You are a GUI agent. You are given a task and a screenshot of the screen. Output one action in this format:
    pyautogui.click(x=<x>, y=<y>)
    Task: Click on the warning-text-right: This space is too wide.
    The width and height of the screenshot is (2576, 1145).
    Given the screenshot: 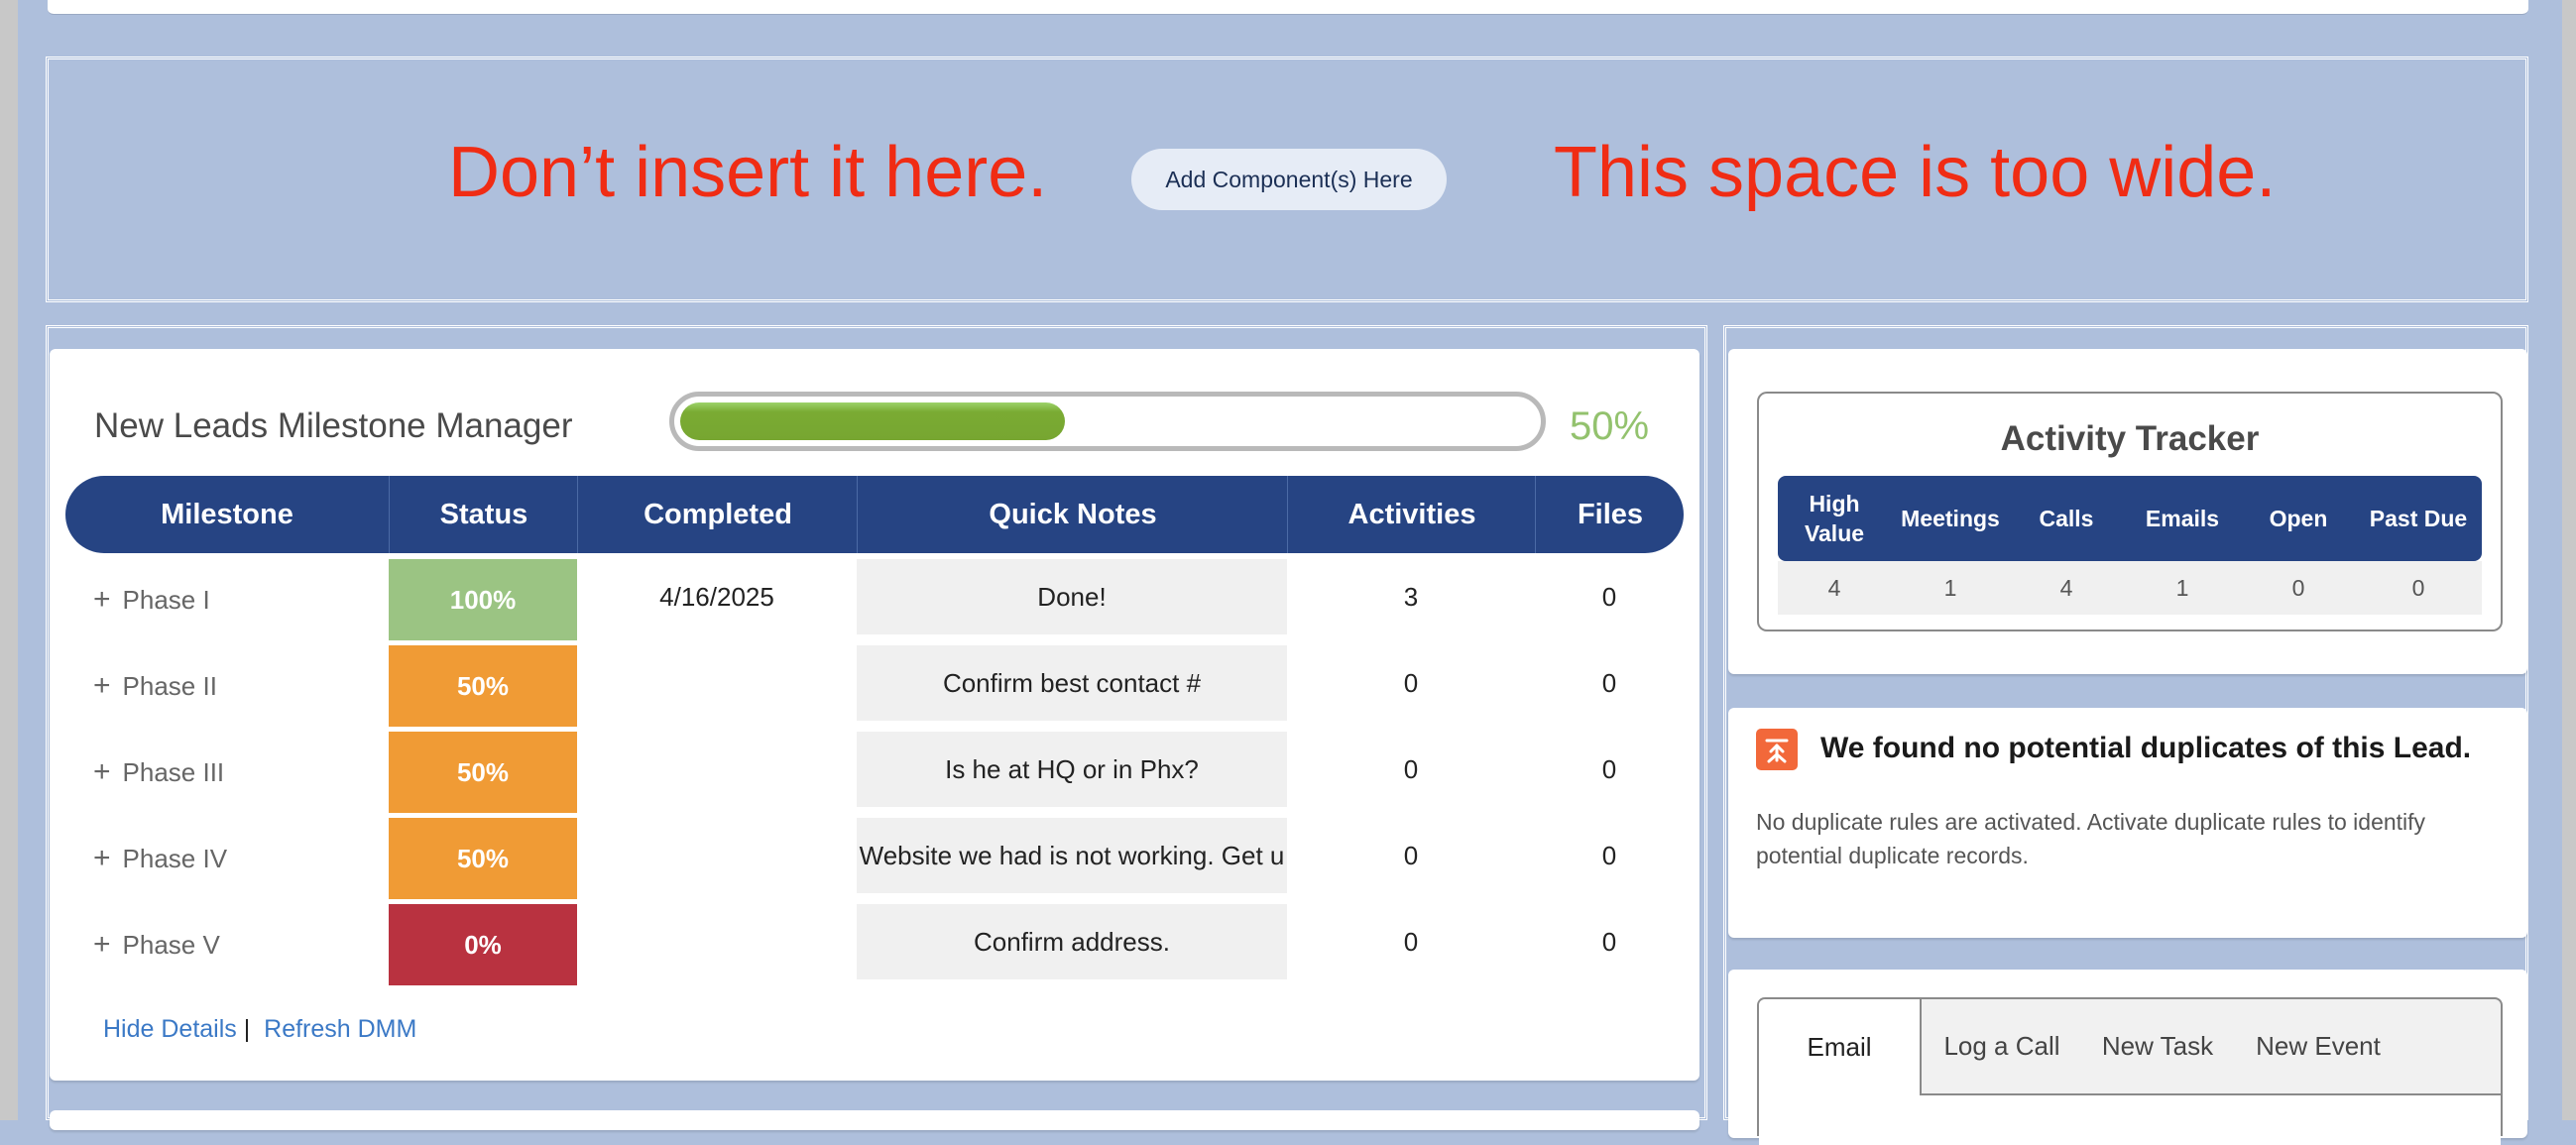 What is the action you would take?
    pyautogui.click(x=1916, y=172)
    